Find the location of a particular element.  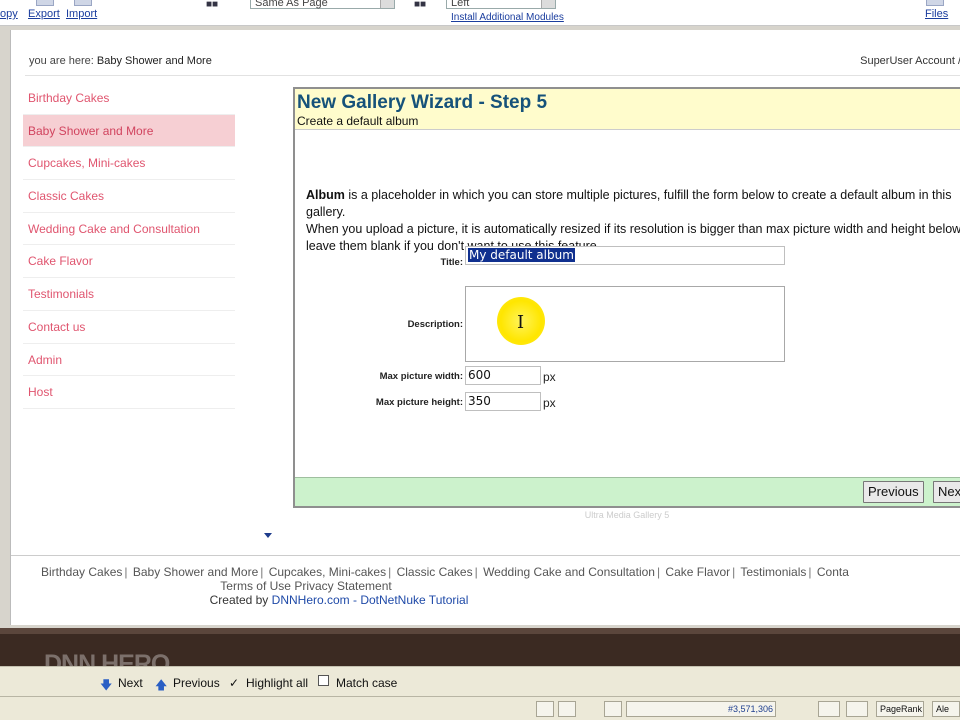

max-width-input: 600 is located at coordinates (503, 375).